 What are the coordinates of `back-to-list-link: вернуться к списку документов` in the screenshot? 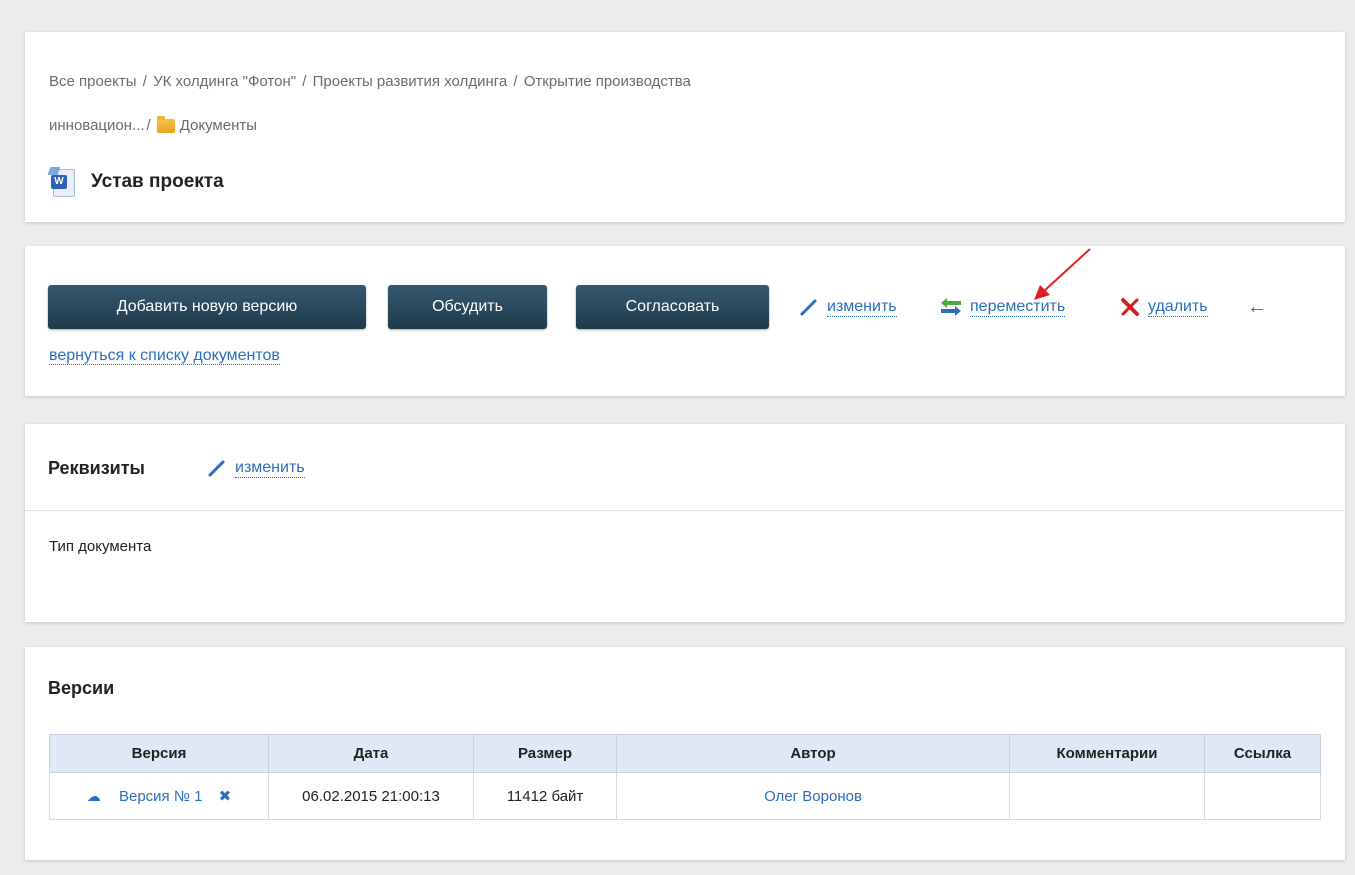 It's located at (164, 356).